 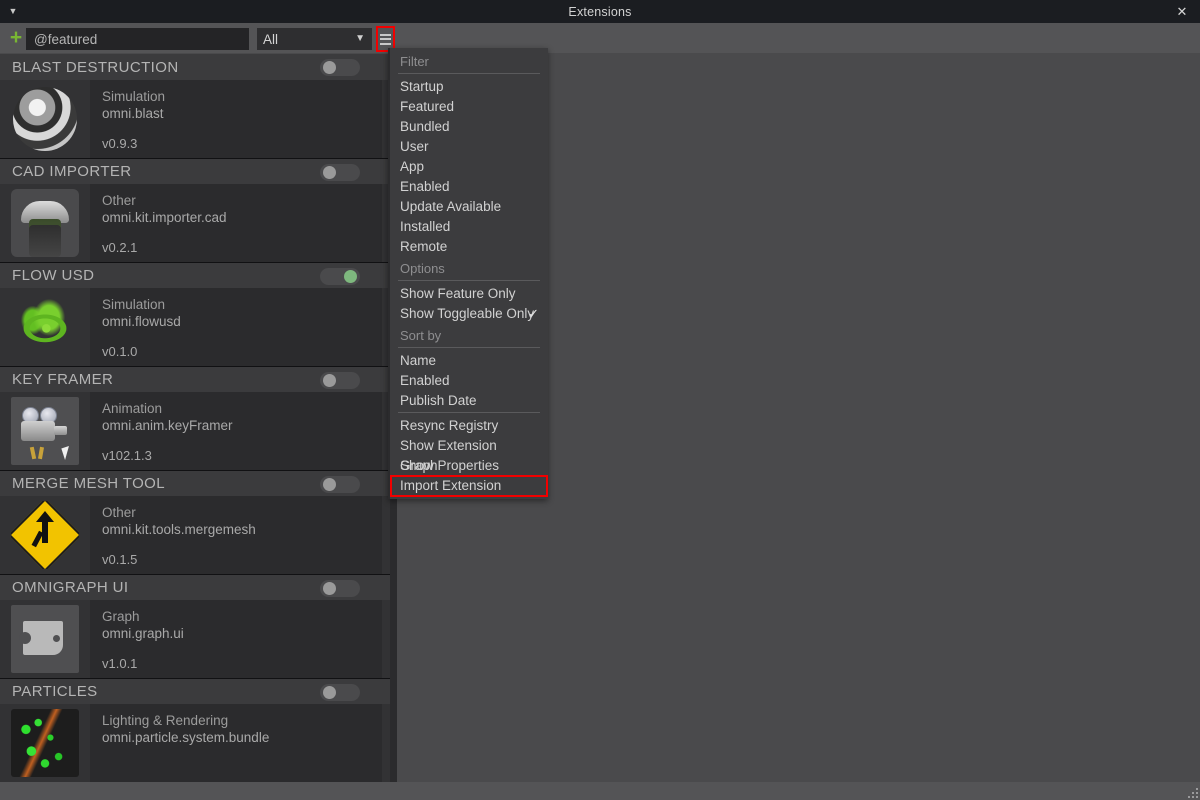 I want to click on menu-item-name: Name, so click(x=469, y=361).